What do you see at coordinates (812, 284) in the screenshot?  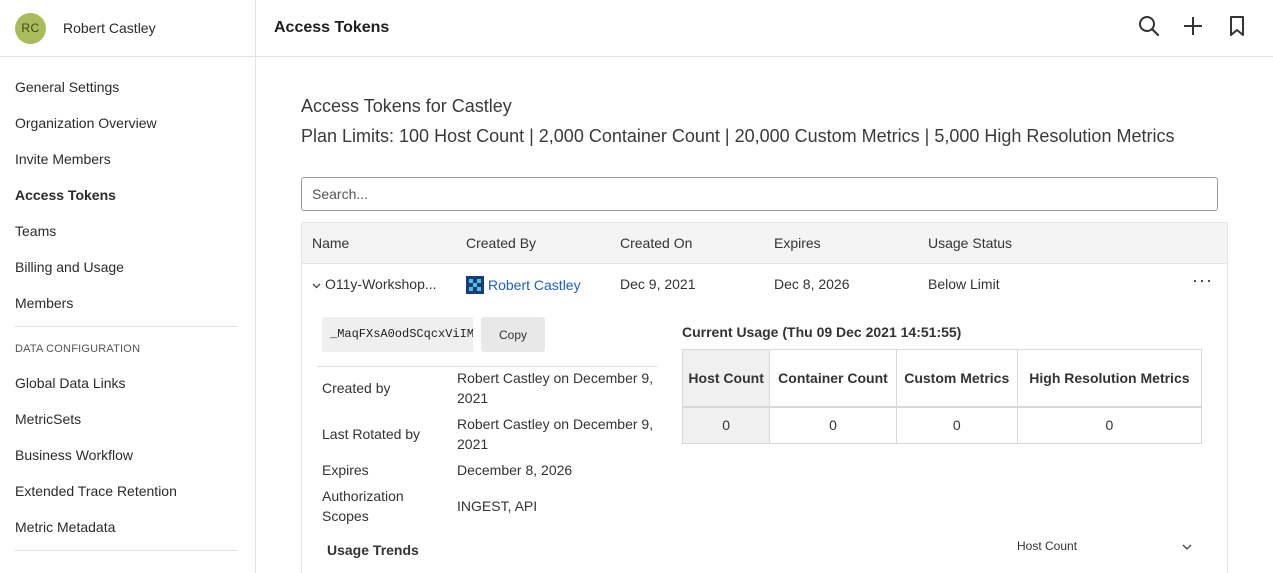 I see `expires-cell: Dec 8, 2026` at bounding box center [812, 284].